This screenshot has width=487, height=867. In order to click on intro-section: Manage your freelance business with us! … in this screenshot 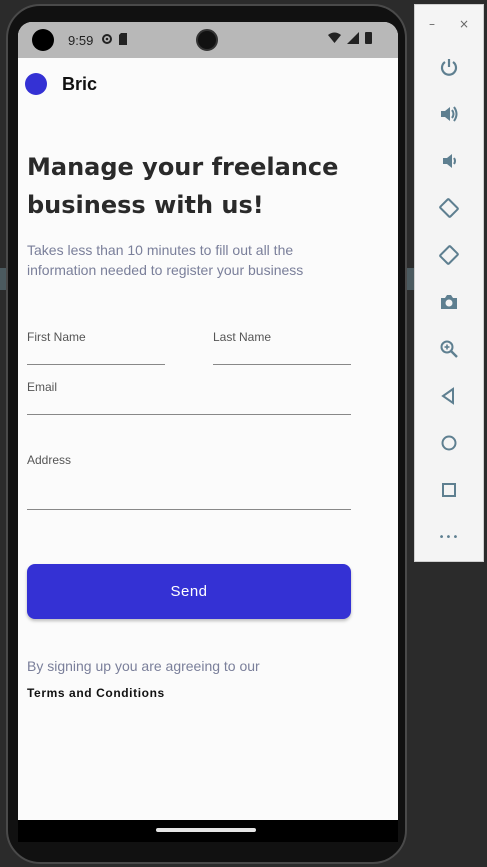, I will do `click(190, 214)`.